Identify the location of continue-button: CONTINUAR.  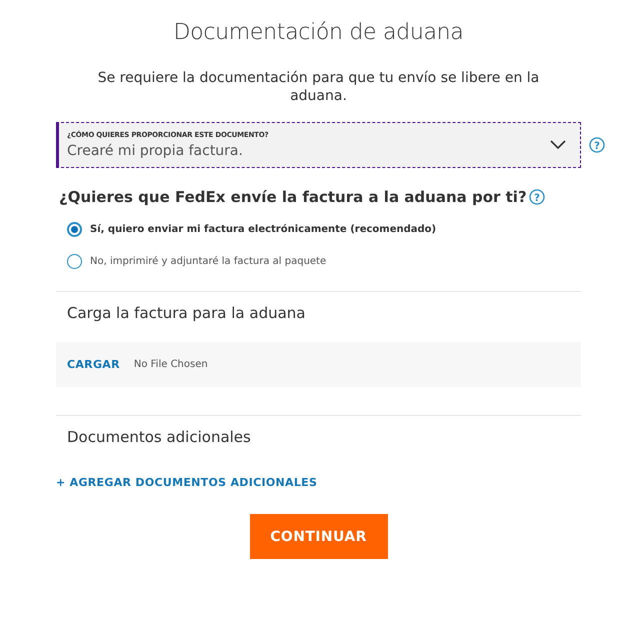
(319, 536).